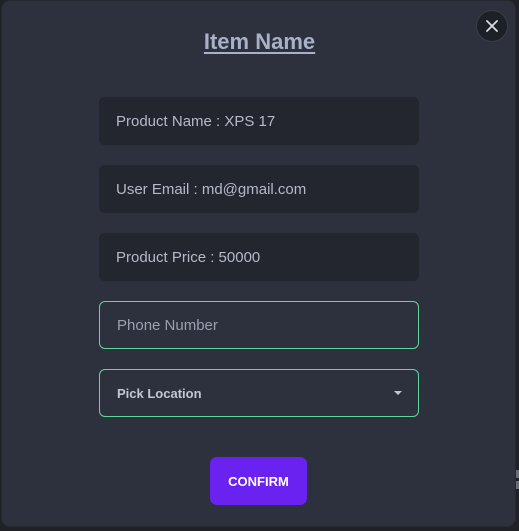  Describe the element at coordinates (196, 121) in the screenshot. I see `product-name-value: Product Name : XPS 17` at that location.